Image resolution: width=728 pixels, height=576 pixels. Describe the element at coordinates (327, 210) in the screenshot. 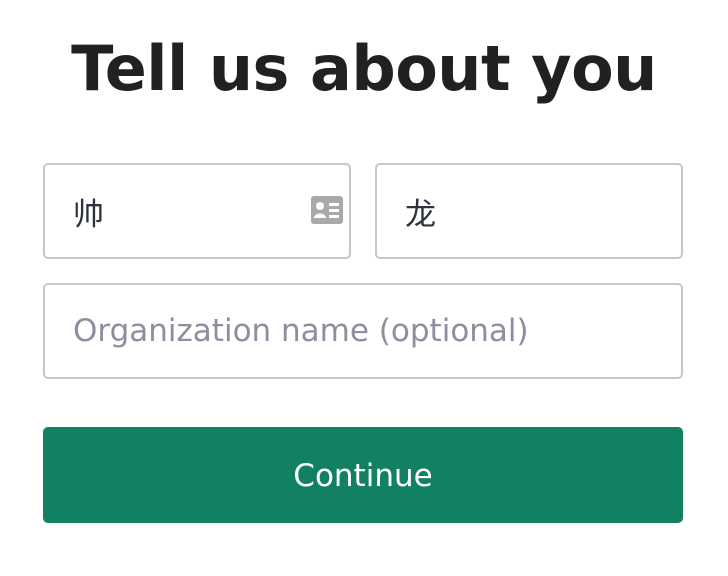

I see `contact-card-icon` at that location.